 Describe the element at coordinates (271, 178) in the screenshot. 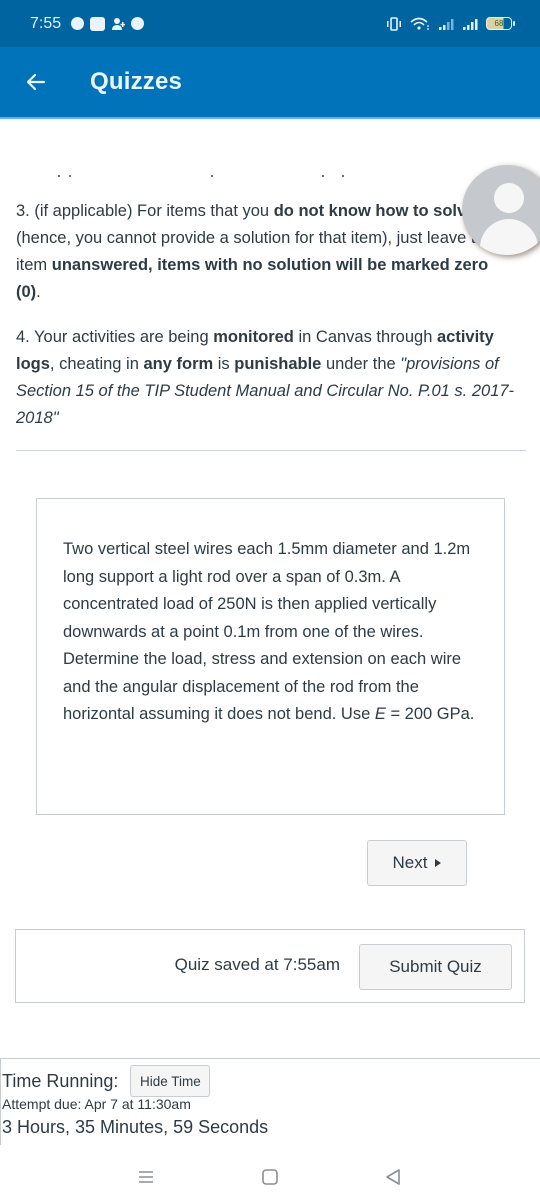

I see `truncated-text-remnants` at that location.